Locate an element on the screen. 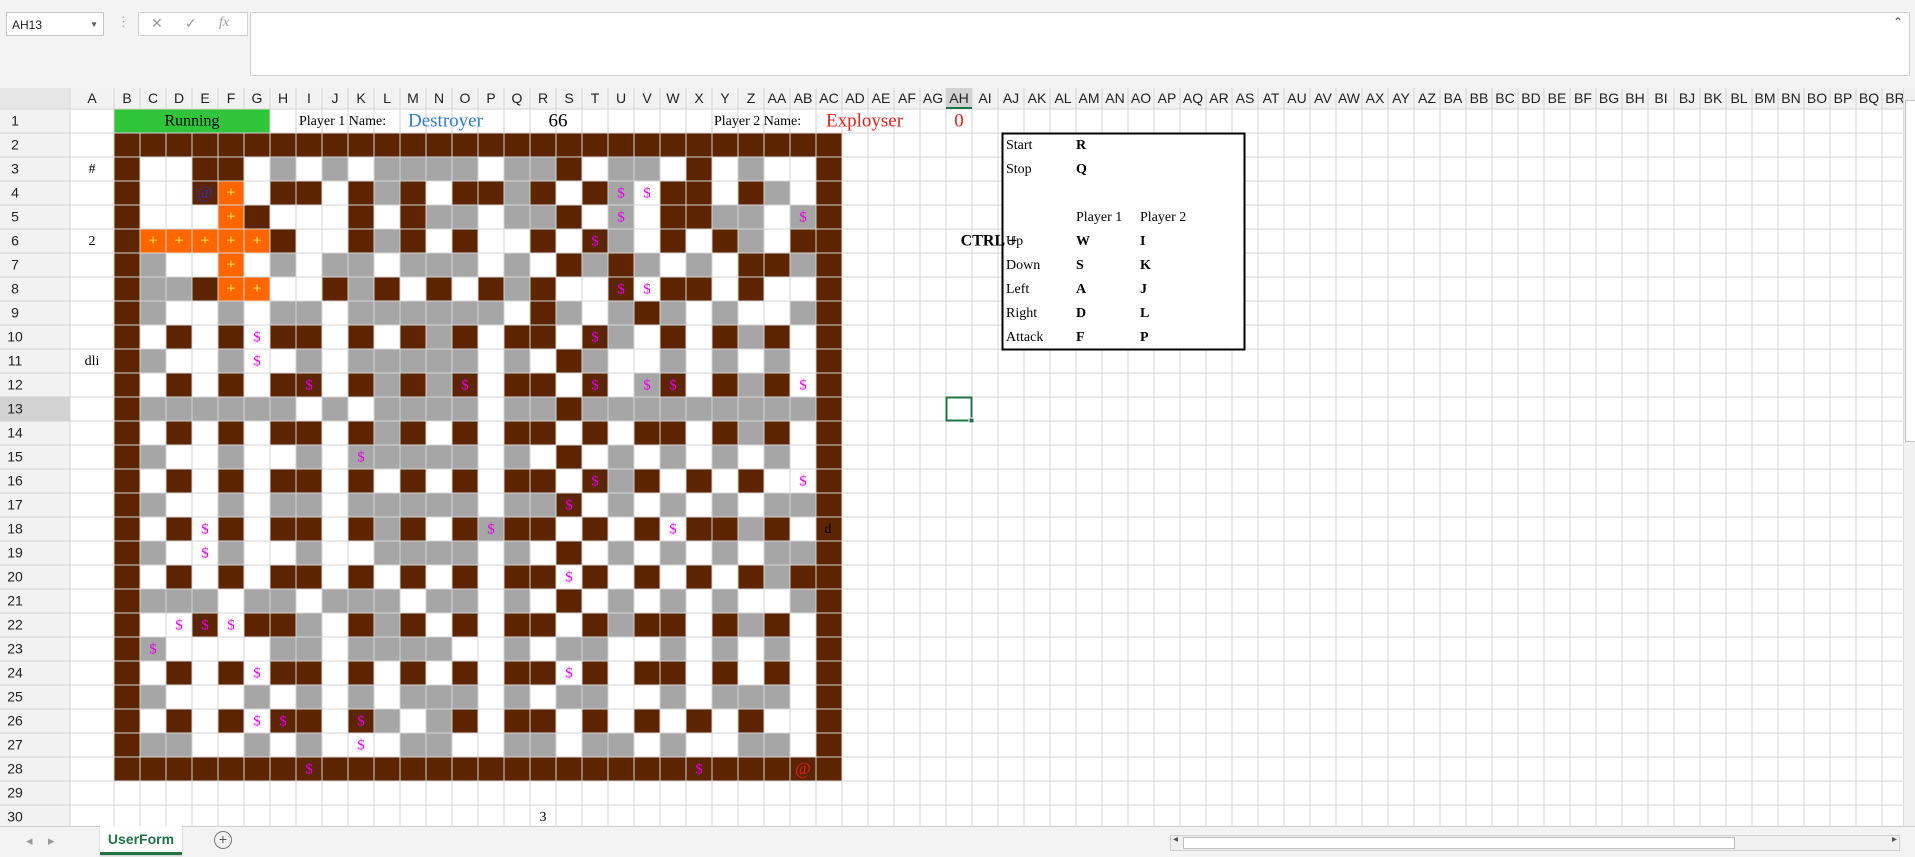 Image resolution: width=1915 pixels, height=857 pixels. column-header-F: F is located at coordinates (231, 98).